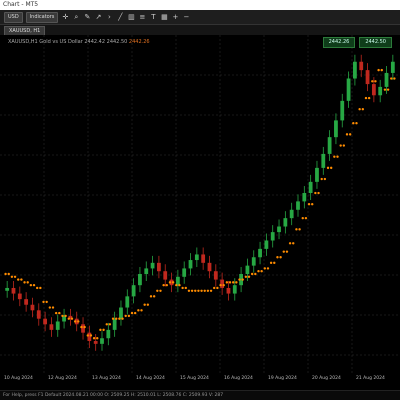 The image size is (400, 400). Describe the element at coordinates (238, 378) in the screenshot. I see `time-axis-label: 16 Aug 2024` at that location.